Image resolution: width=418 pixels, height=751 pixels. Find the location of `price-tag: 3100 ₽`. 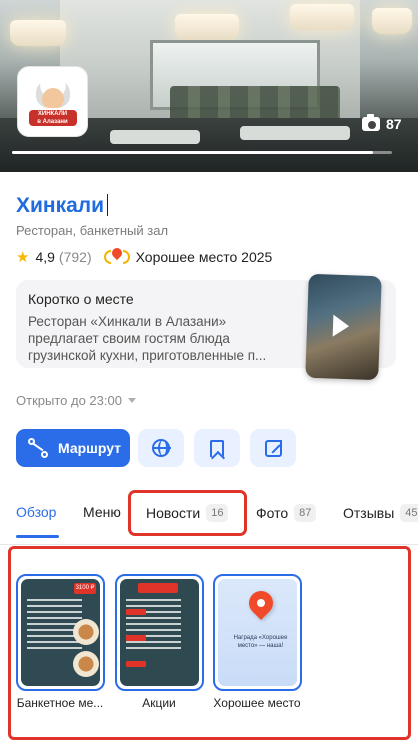

price-tag: 3100 ₽ is located at coordinates (85, 588).